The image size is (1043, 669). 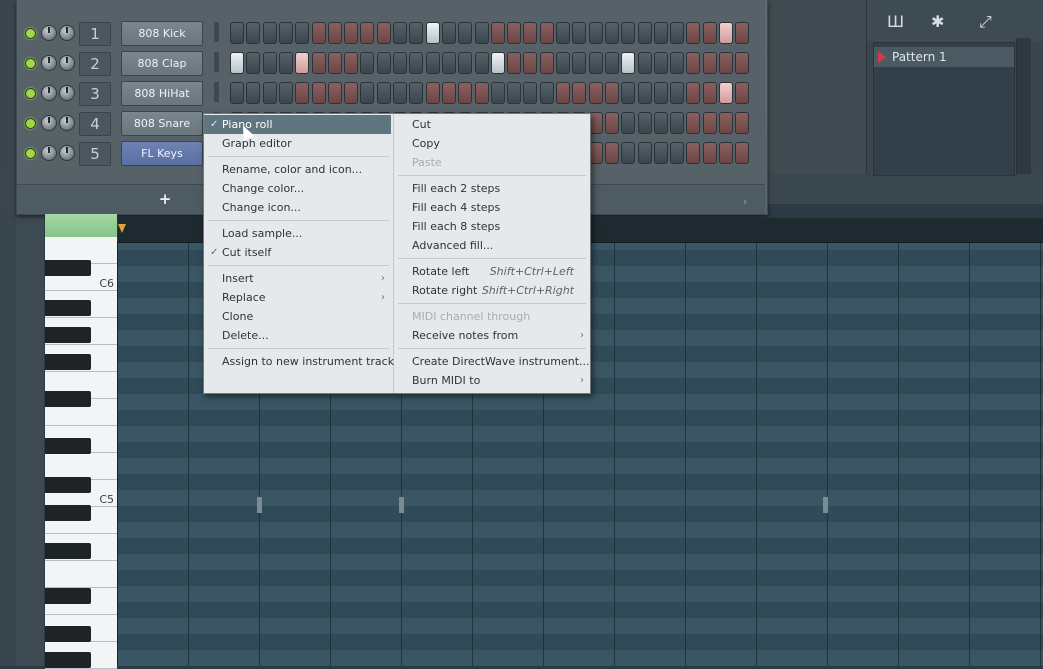 What do you see at coordinates (299, 361) in the screenshot?
I see `menu-item-assign-to-new-instrument-track: Assign to new instrument track` at bounding box center [299, 361].